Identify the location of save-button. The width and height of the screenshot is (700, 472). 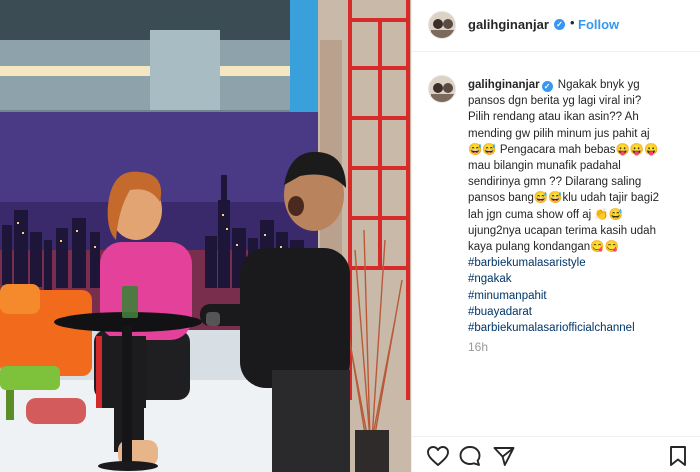
(678, 456).